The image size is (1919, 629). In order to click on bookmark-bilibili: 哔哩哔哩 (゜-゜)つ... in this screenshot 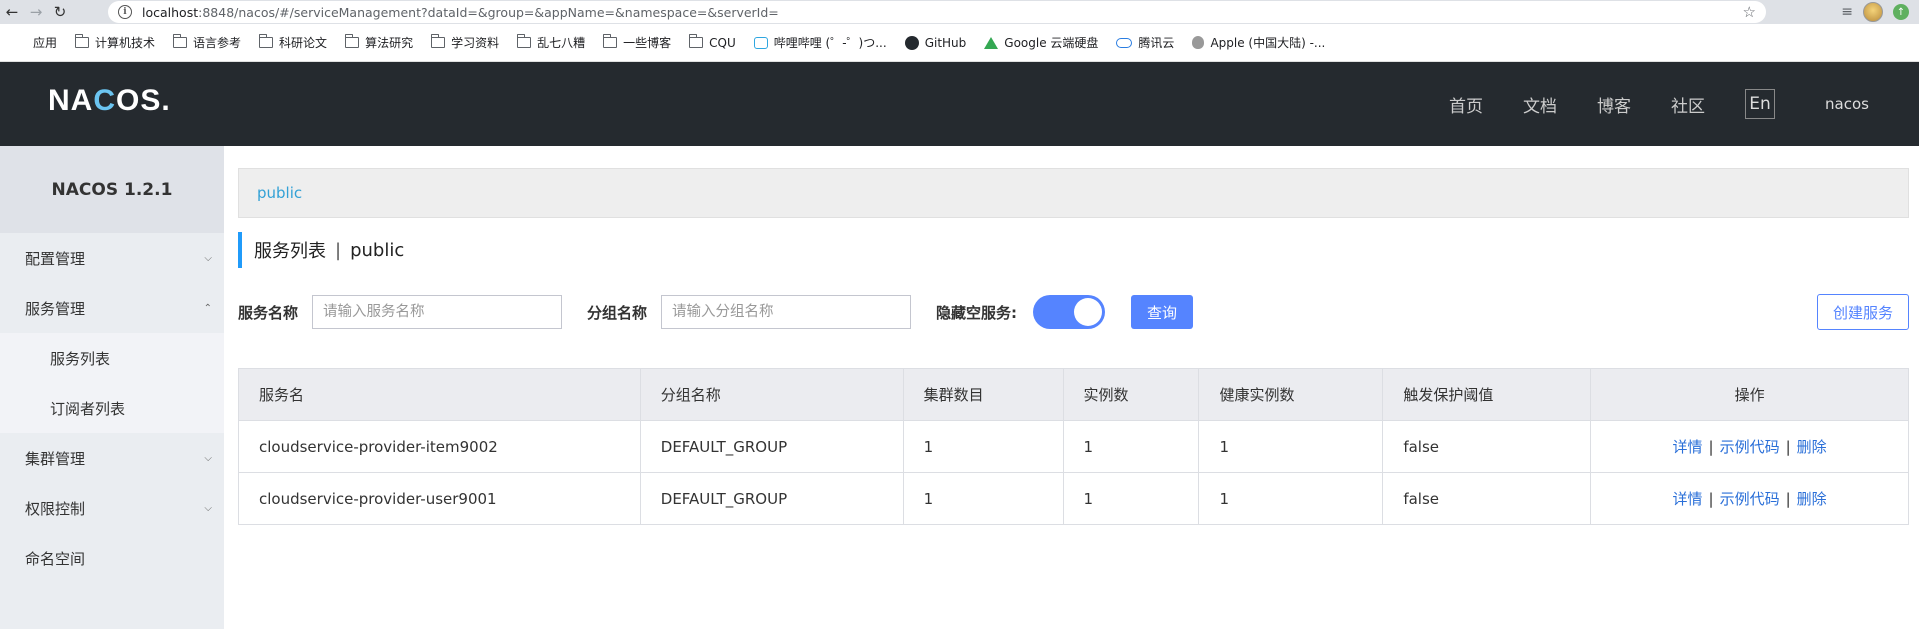, I will do `click(820, 42)`.